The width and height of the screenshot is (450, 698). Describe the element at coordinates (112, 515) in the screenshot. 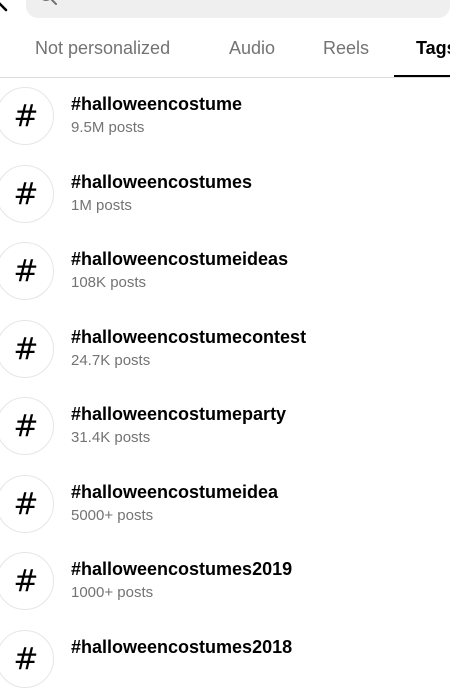

I see `tag-post-count: 5000+ posts` at that location.